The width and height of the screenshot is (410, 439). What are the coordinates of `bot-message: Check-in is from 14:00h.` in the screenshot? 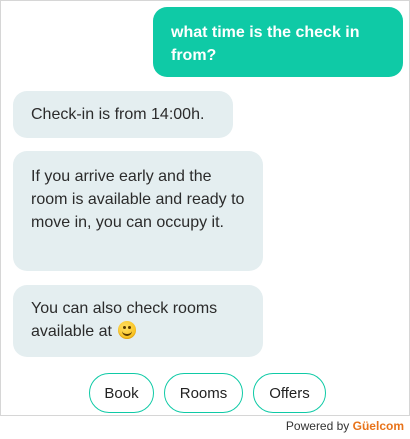 It's located at (123, 114).